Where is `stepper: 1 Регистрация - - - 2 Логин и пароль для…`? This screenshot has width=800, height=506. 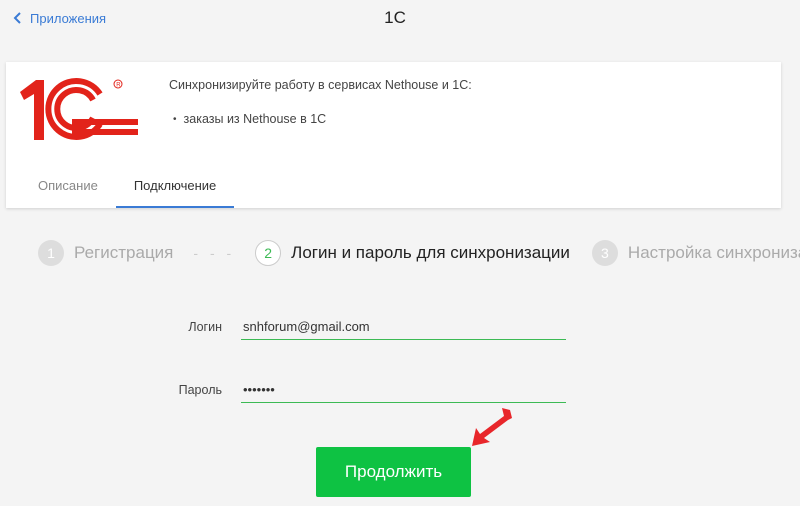 stepper: 1 Регистрация - - - 2 Логин и пароль для… is located at coordinates (419, 253).